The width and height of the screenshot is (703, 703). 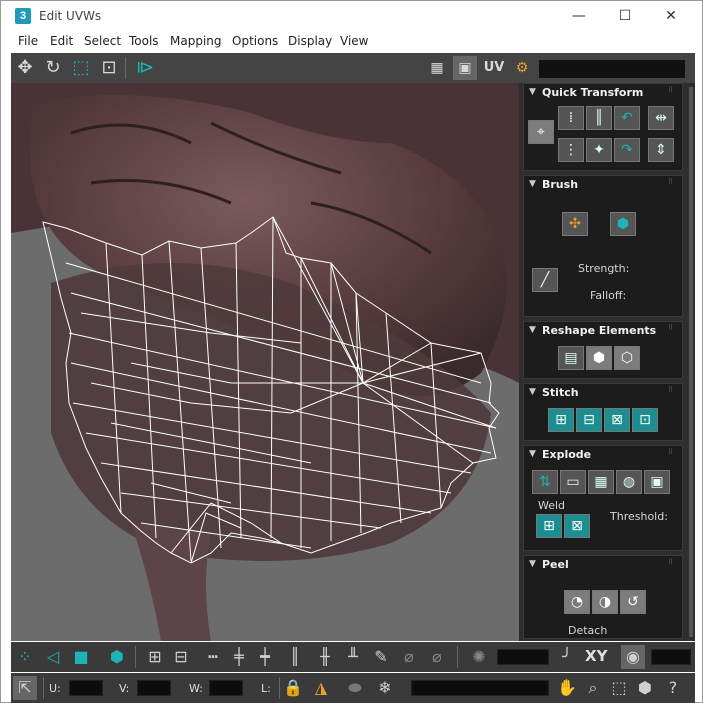 What do you see at coordinates (603, 246) in the screenshot?
I see `brush-rollout: ▼ Brush ⠿ ✣ ⬢ ╱ Strength: Falloff:` at bounding box center [603, 246].